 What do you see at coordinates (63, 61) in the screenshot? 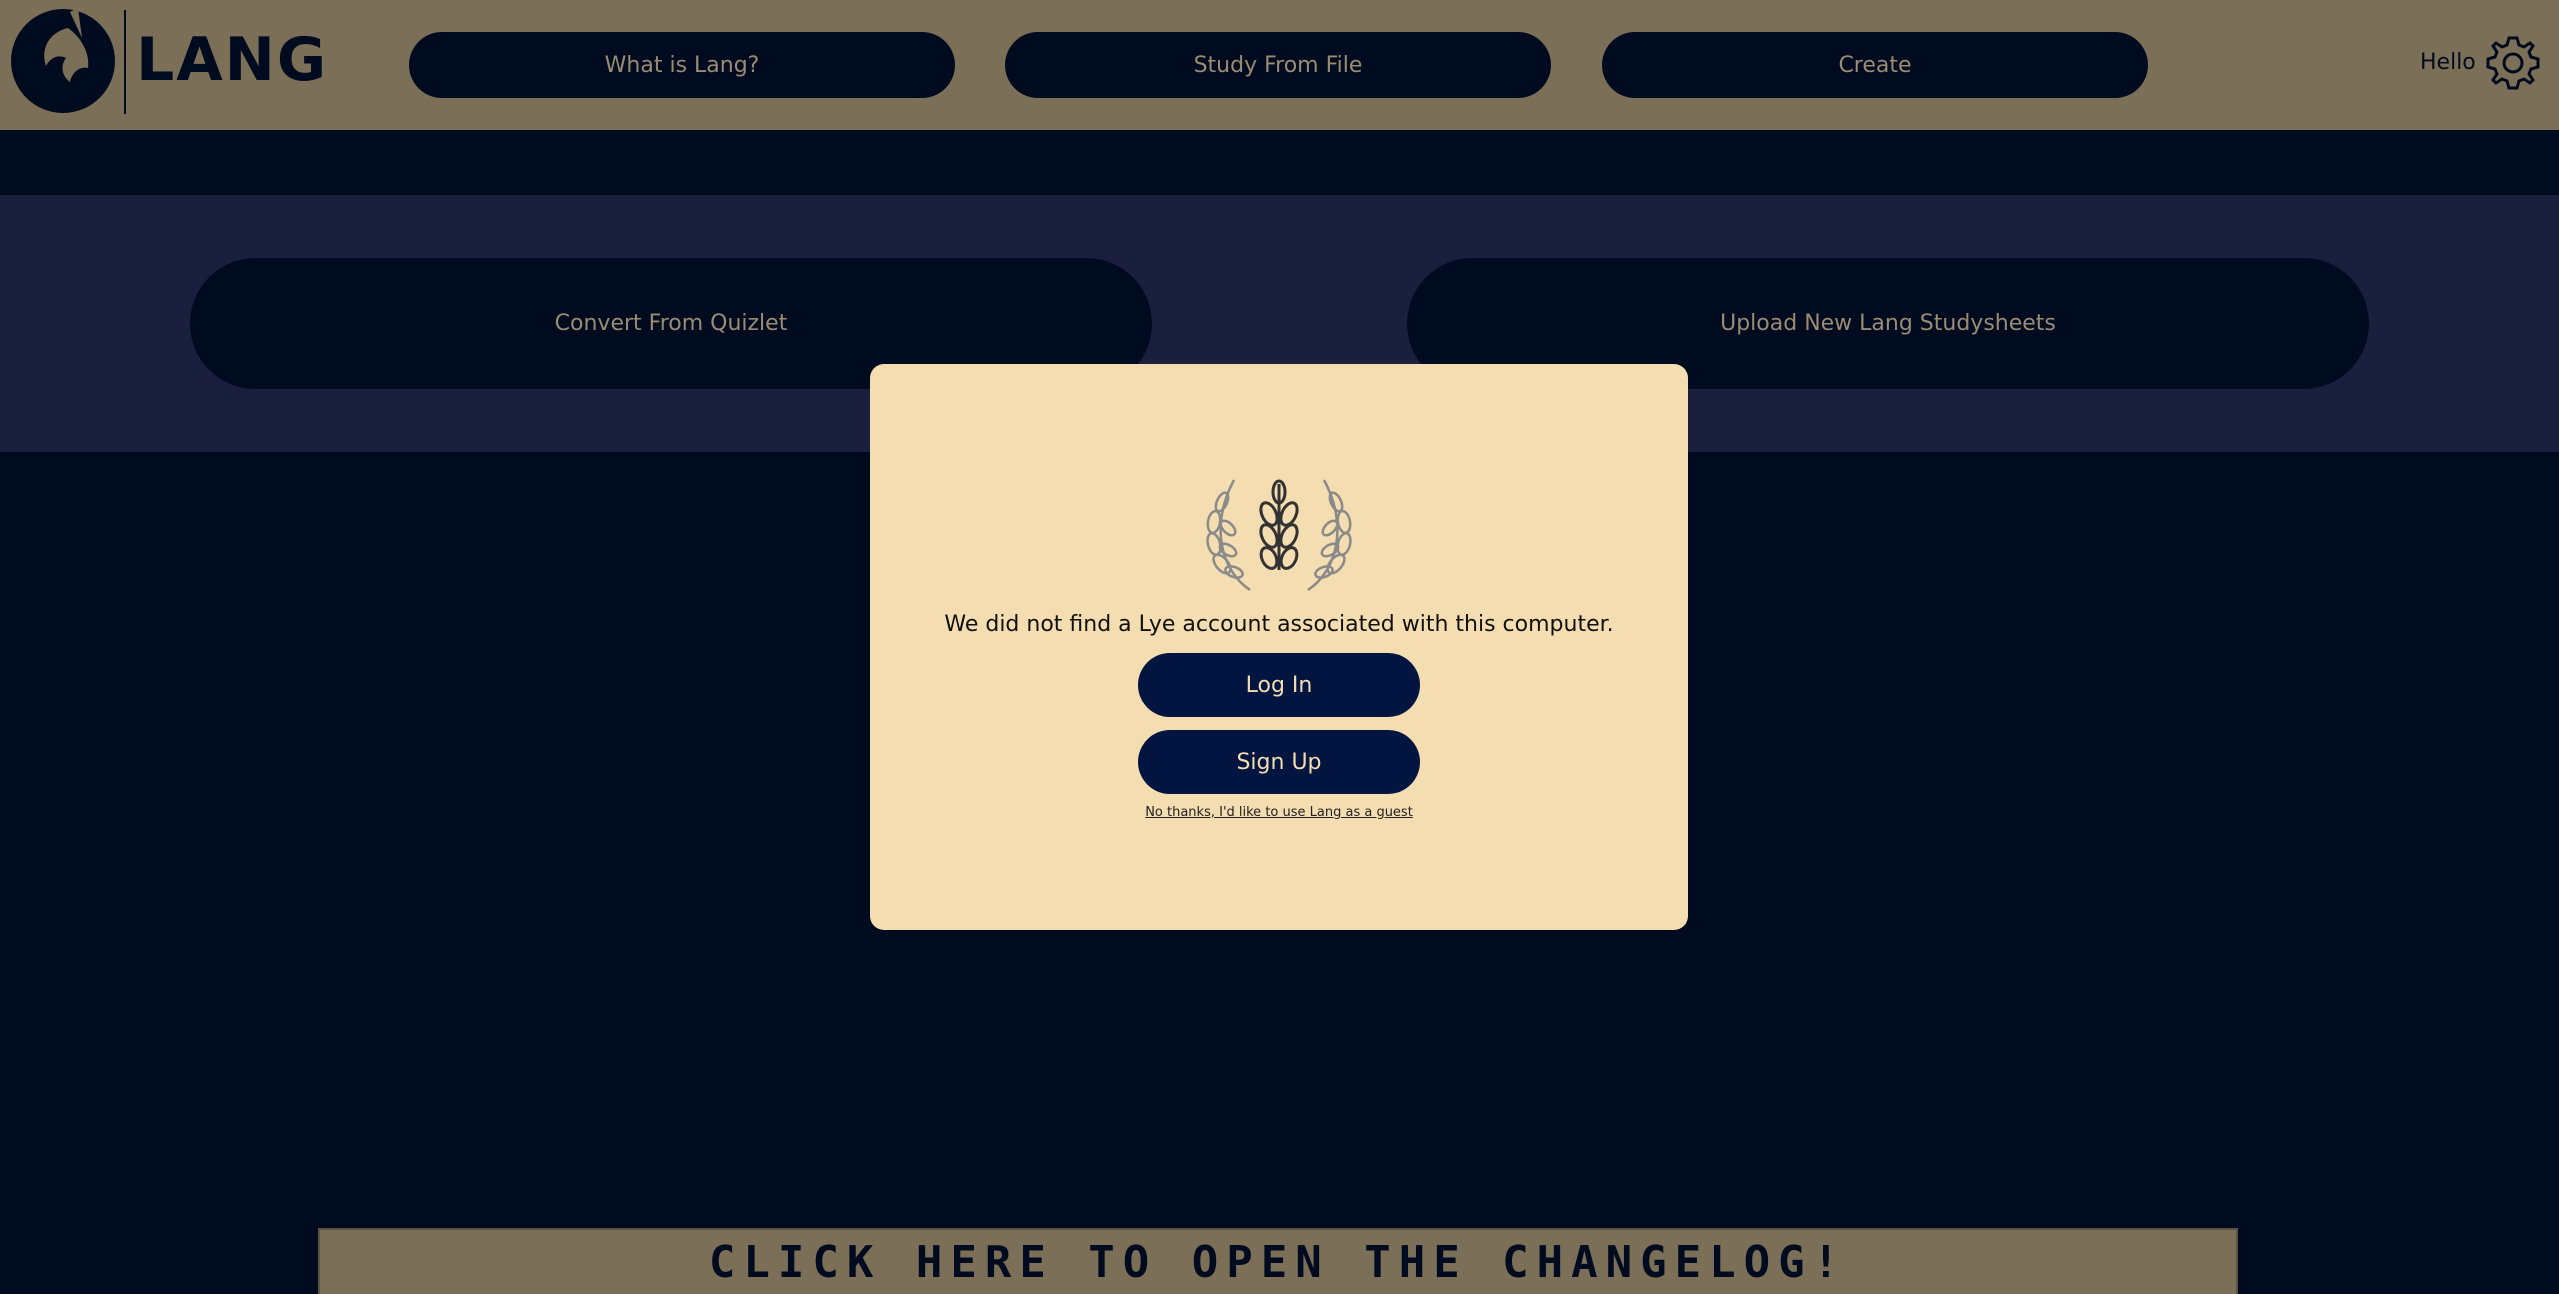
I see `lang-logo-icon` at bounding box center [63, 61].